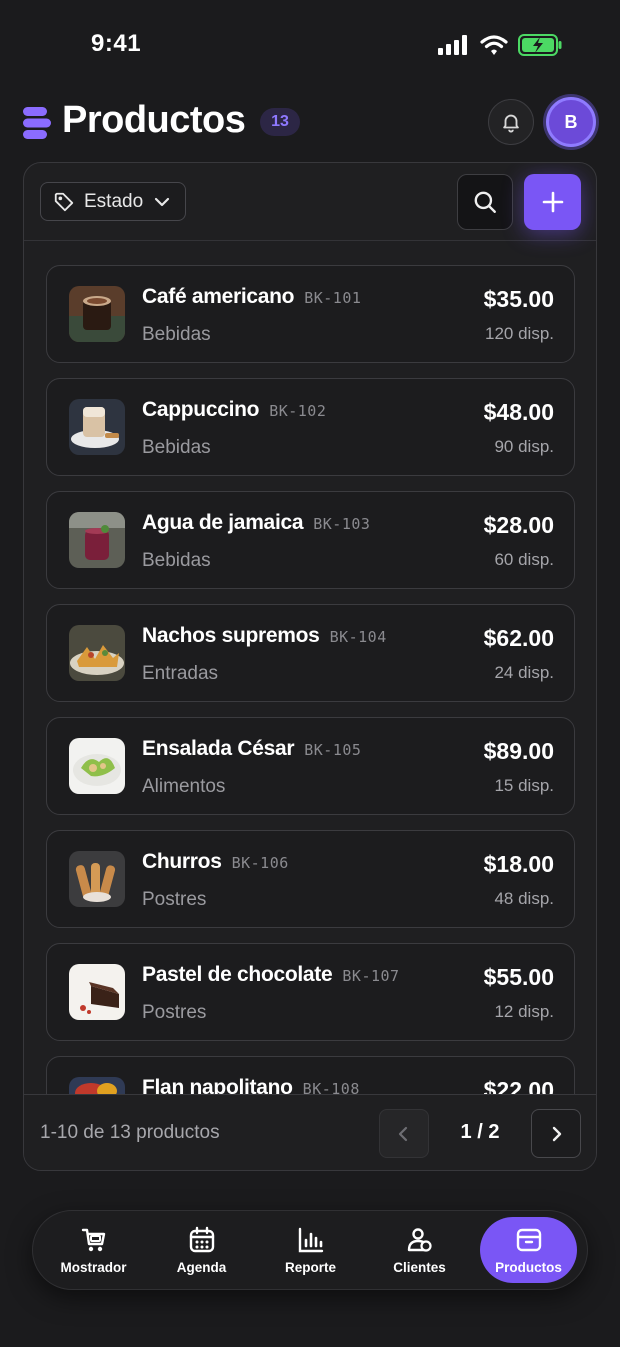  Describe the element at coordinates (518, 977) in the screenshot. I see `product-price: $55.00` at that location.